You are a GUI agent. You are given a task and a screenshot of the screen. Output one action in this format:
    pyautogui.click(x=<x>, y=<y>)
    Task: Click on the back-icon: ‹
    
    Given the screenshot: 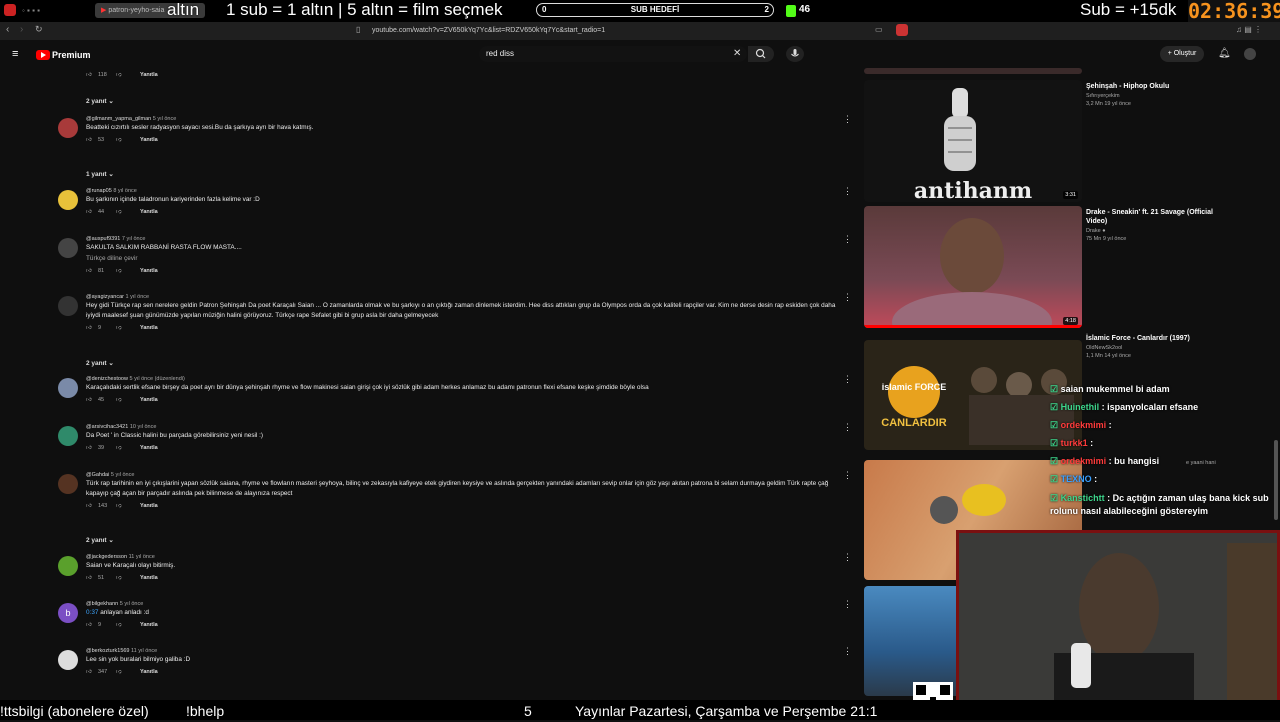 What is the action you would take?
    pyautogui.click(x=7, y=29)
    